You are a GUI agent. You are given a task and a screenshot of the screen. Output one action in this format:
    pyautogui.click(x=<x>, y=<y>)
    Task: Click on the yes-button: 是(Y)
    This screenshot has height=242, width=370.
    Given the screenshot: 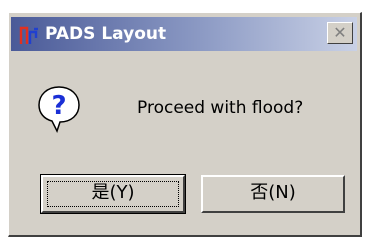 What is the action you would take?
    pyautogui.click(x=113, y=194)
    